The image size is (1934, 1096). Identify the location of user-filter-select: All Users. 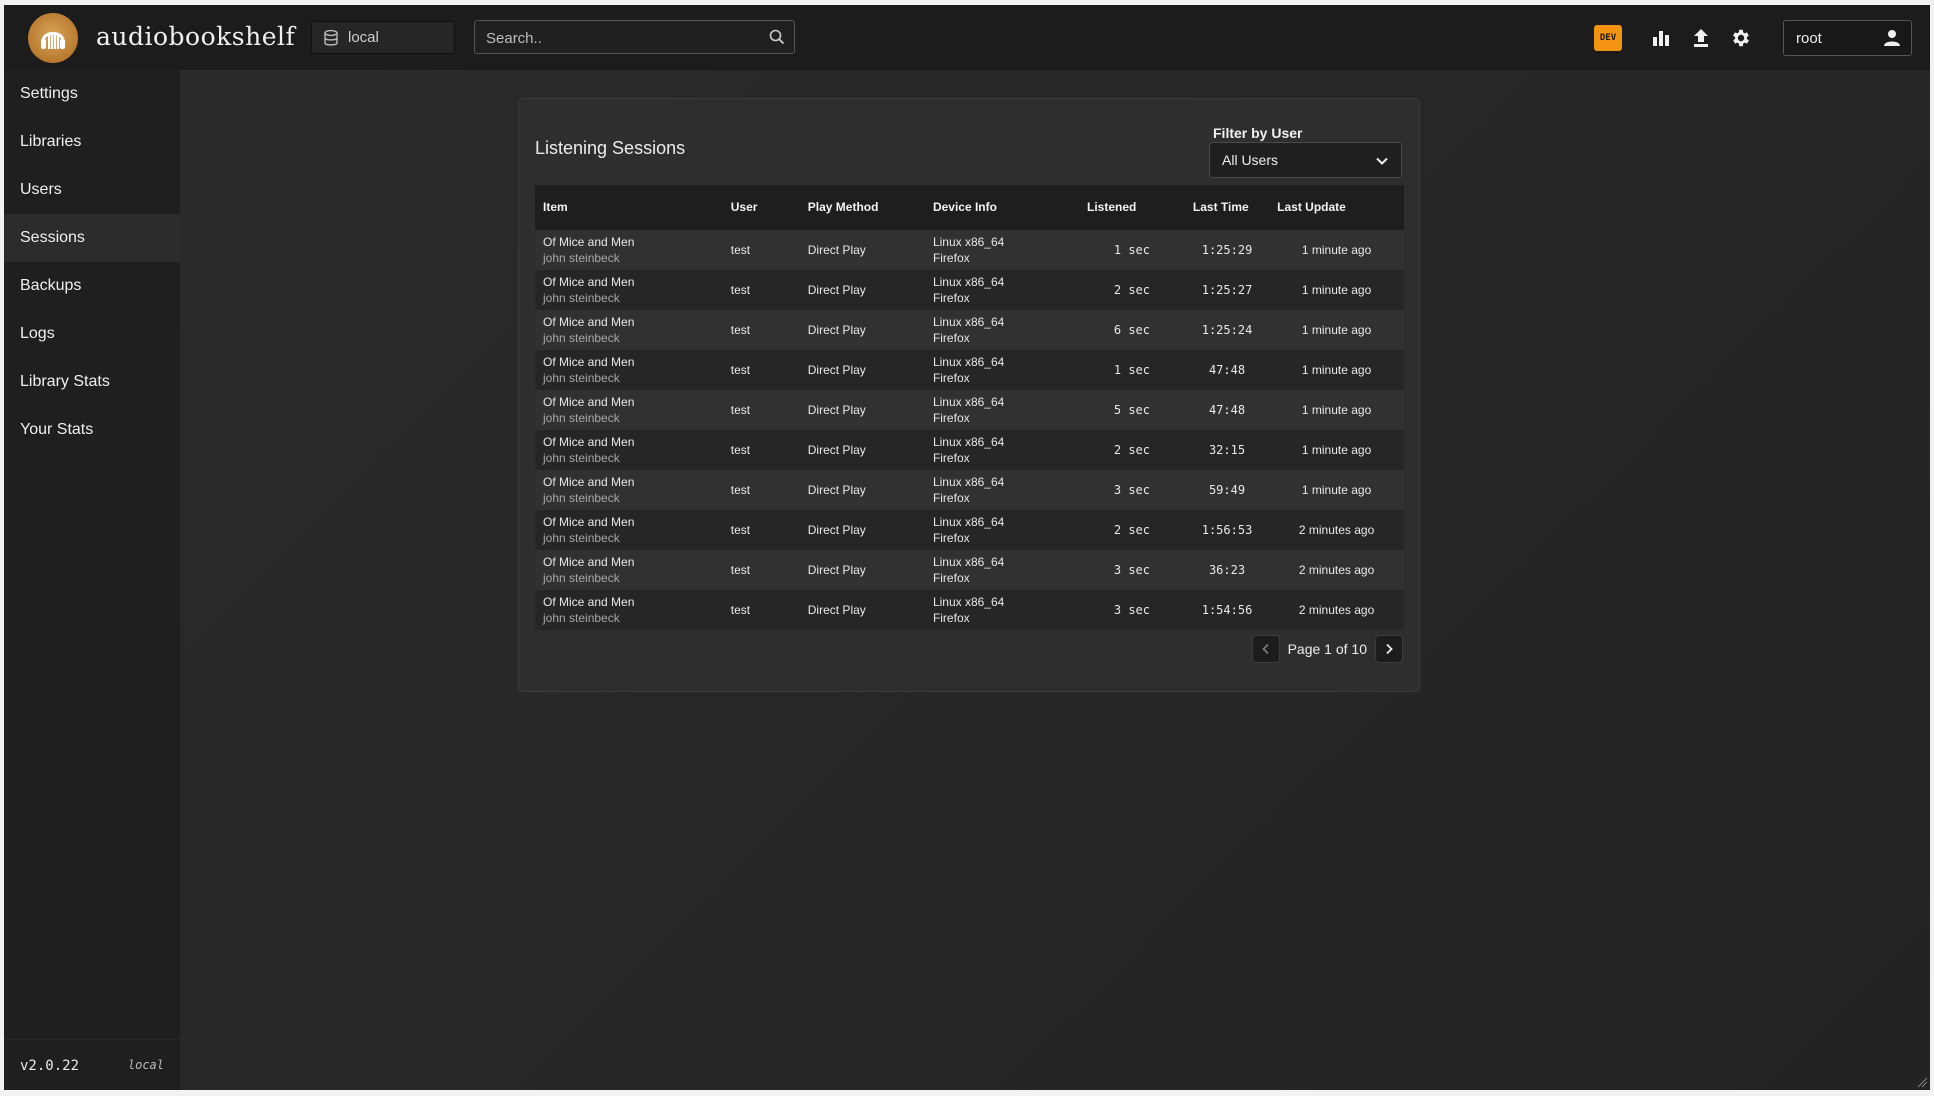
(1305, 160).